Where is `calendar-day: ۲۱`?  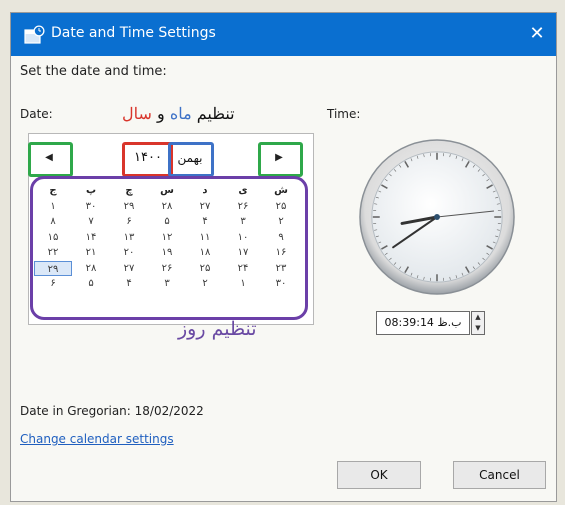 calendar-day: ۲۱ is located at coordinates (91, 253).